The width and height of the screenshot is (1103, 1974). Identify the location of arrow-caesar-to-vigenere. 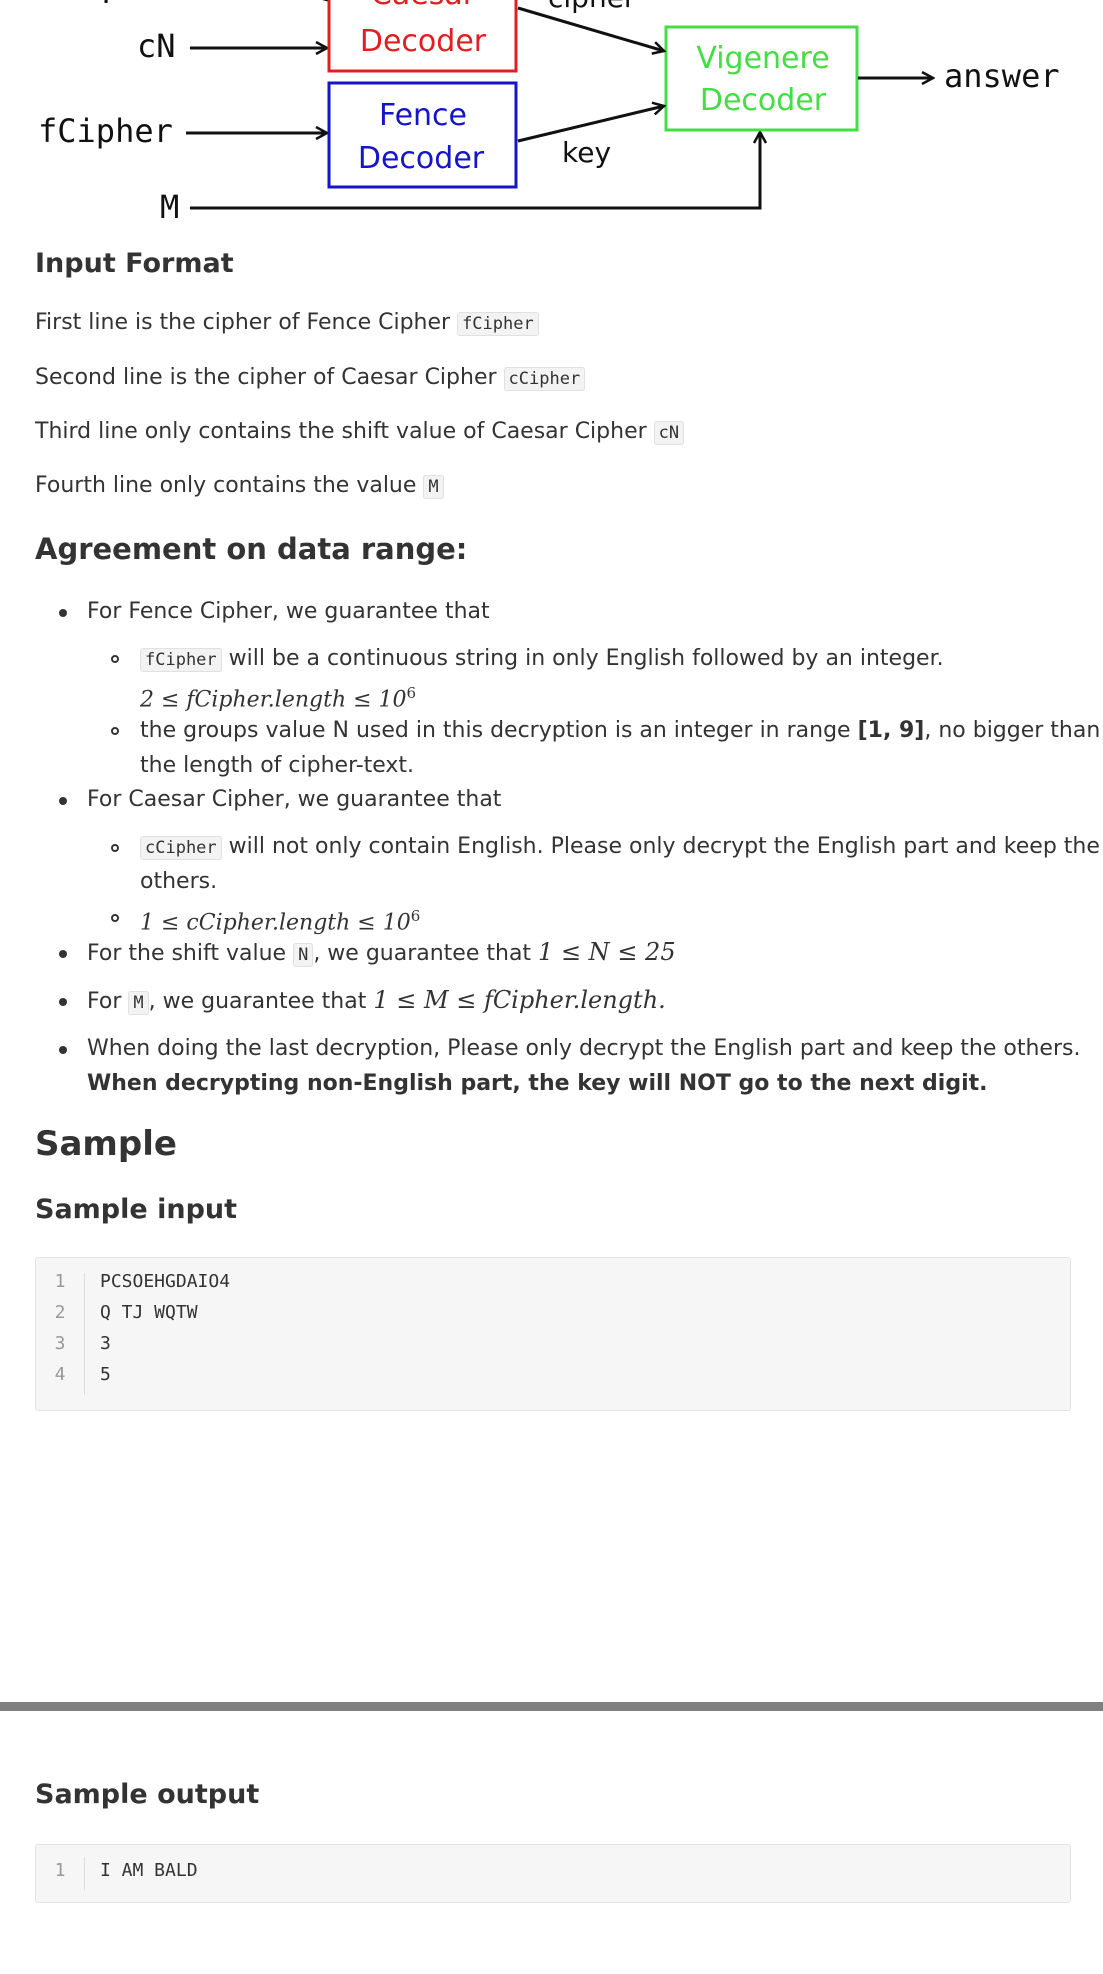
(590, 28).